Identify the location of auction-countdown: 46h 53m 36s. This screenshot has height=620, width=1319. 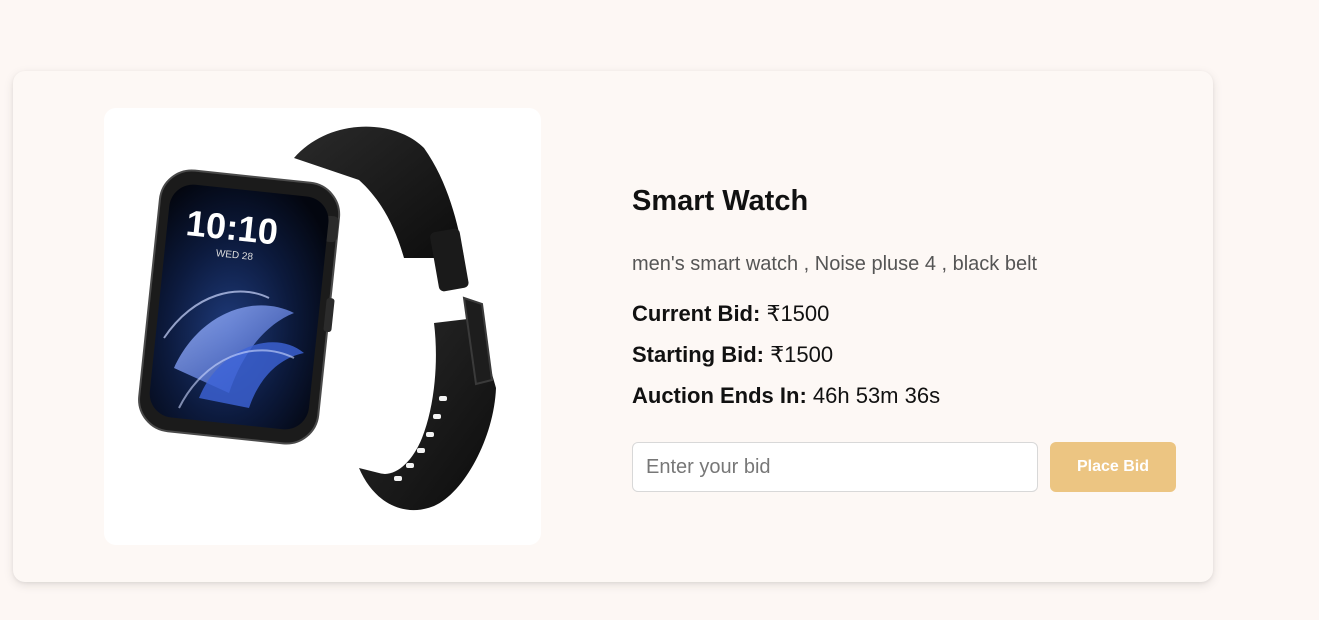
(876, 395).